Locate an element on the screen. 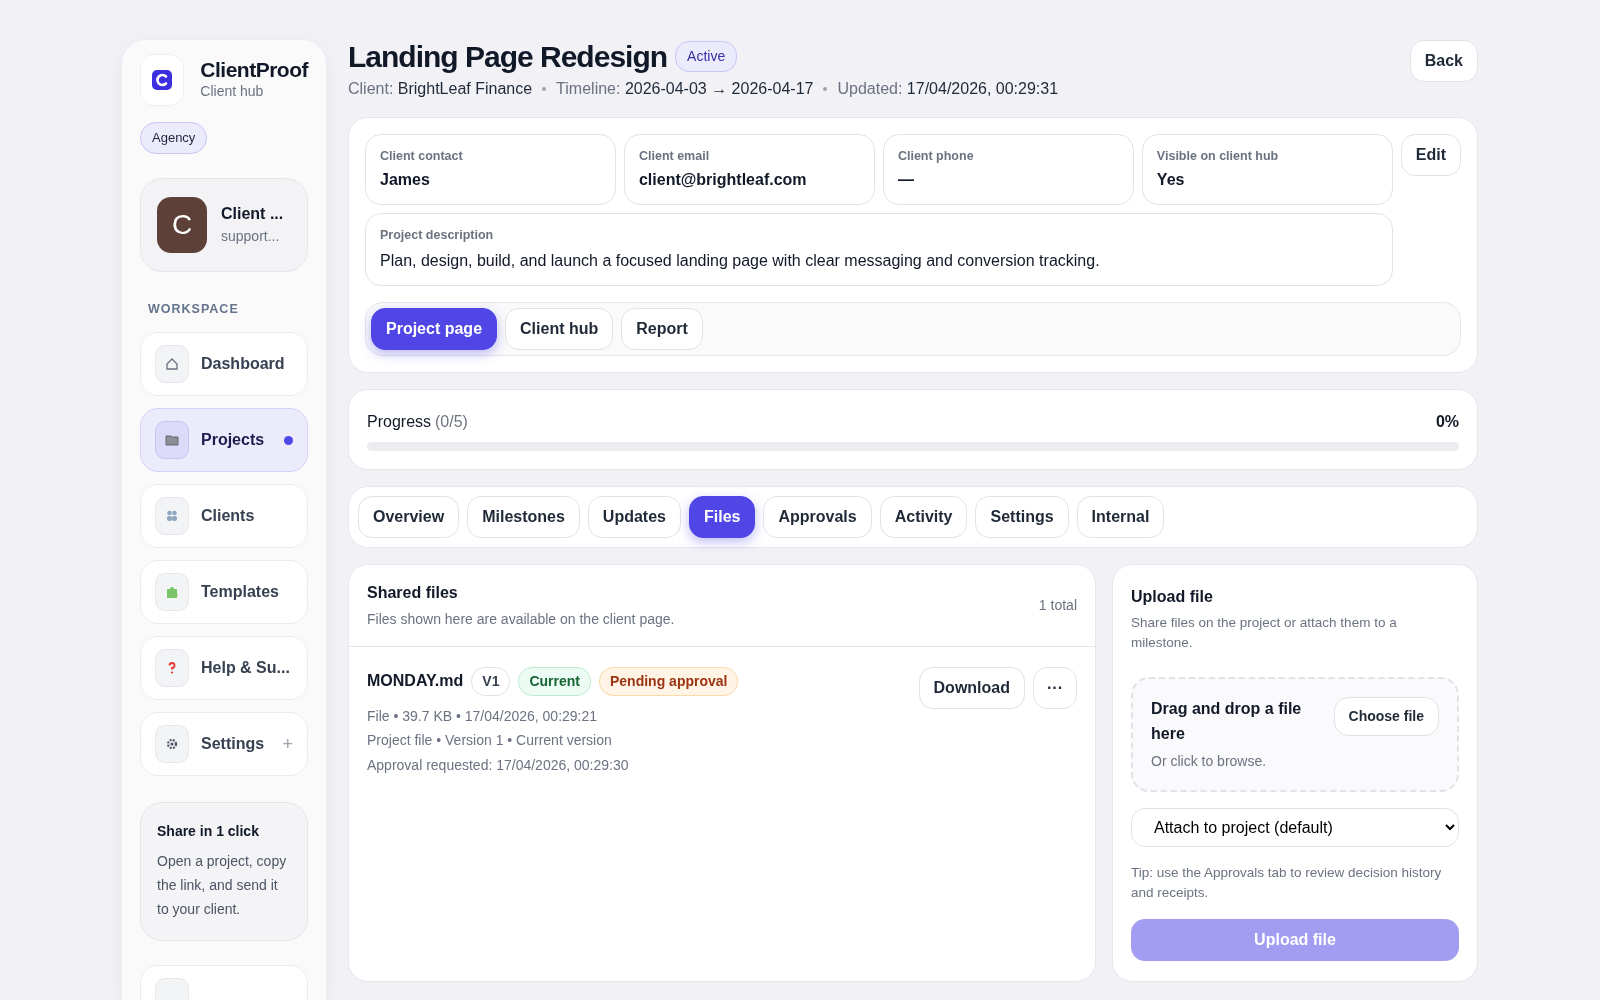 This screenshot has height=1000, width=1600. sidebar-item: Projects is located at coordinates (224, 440).